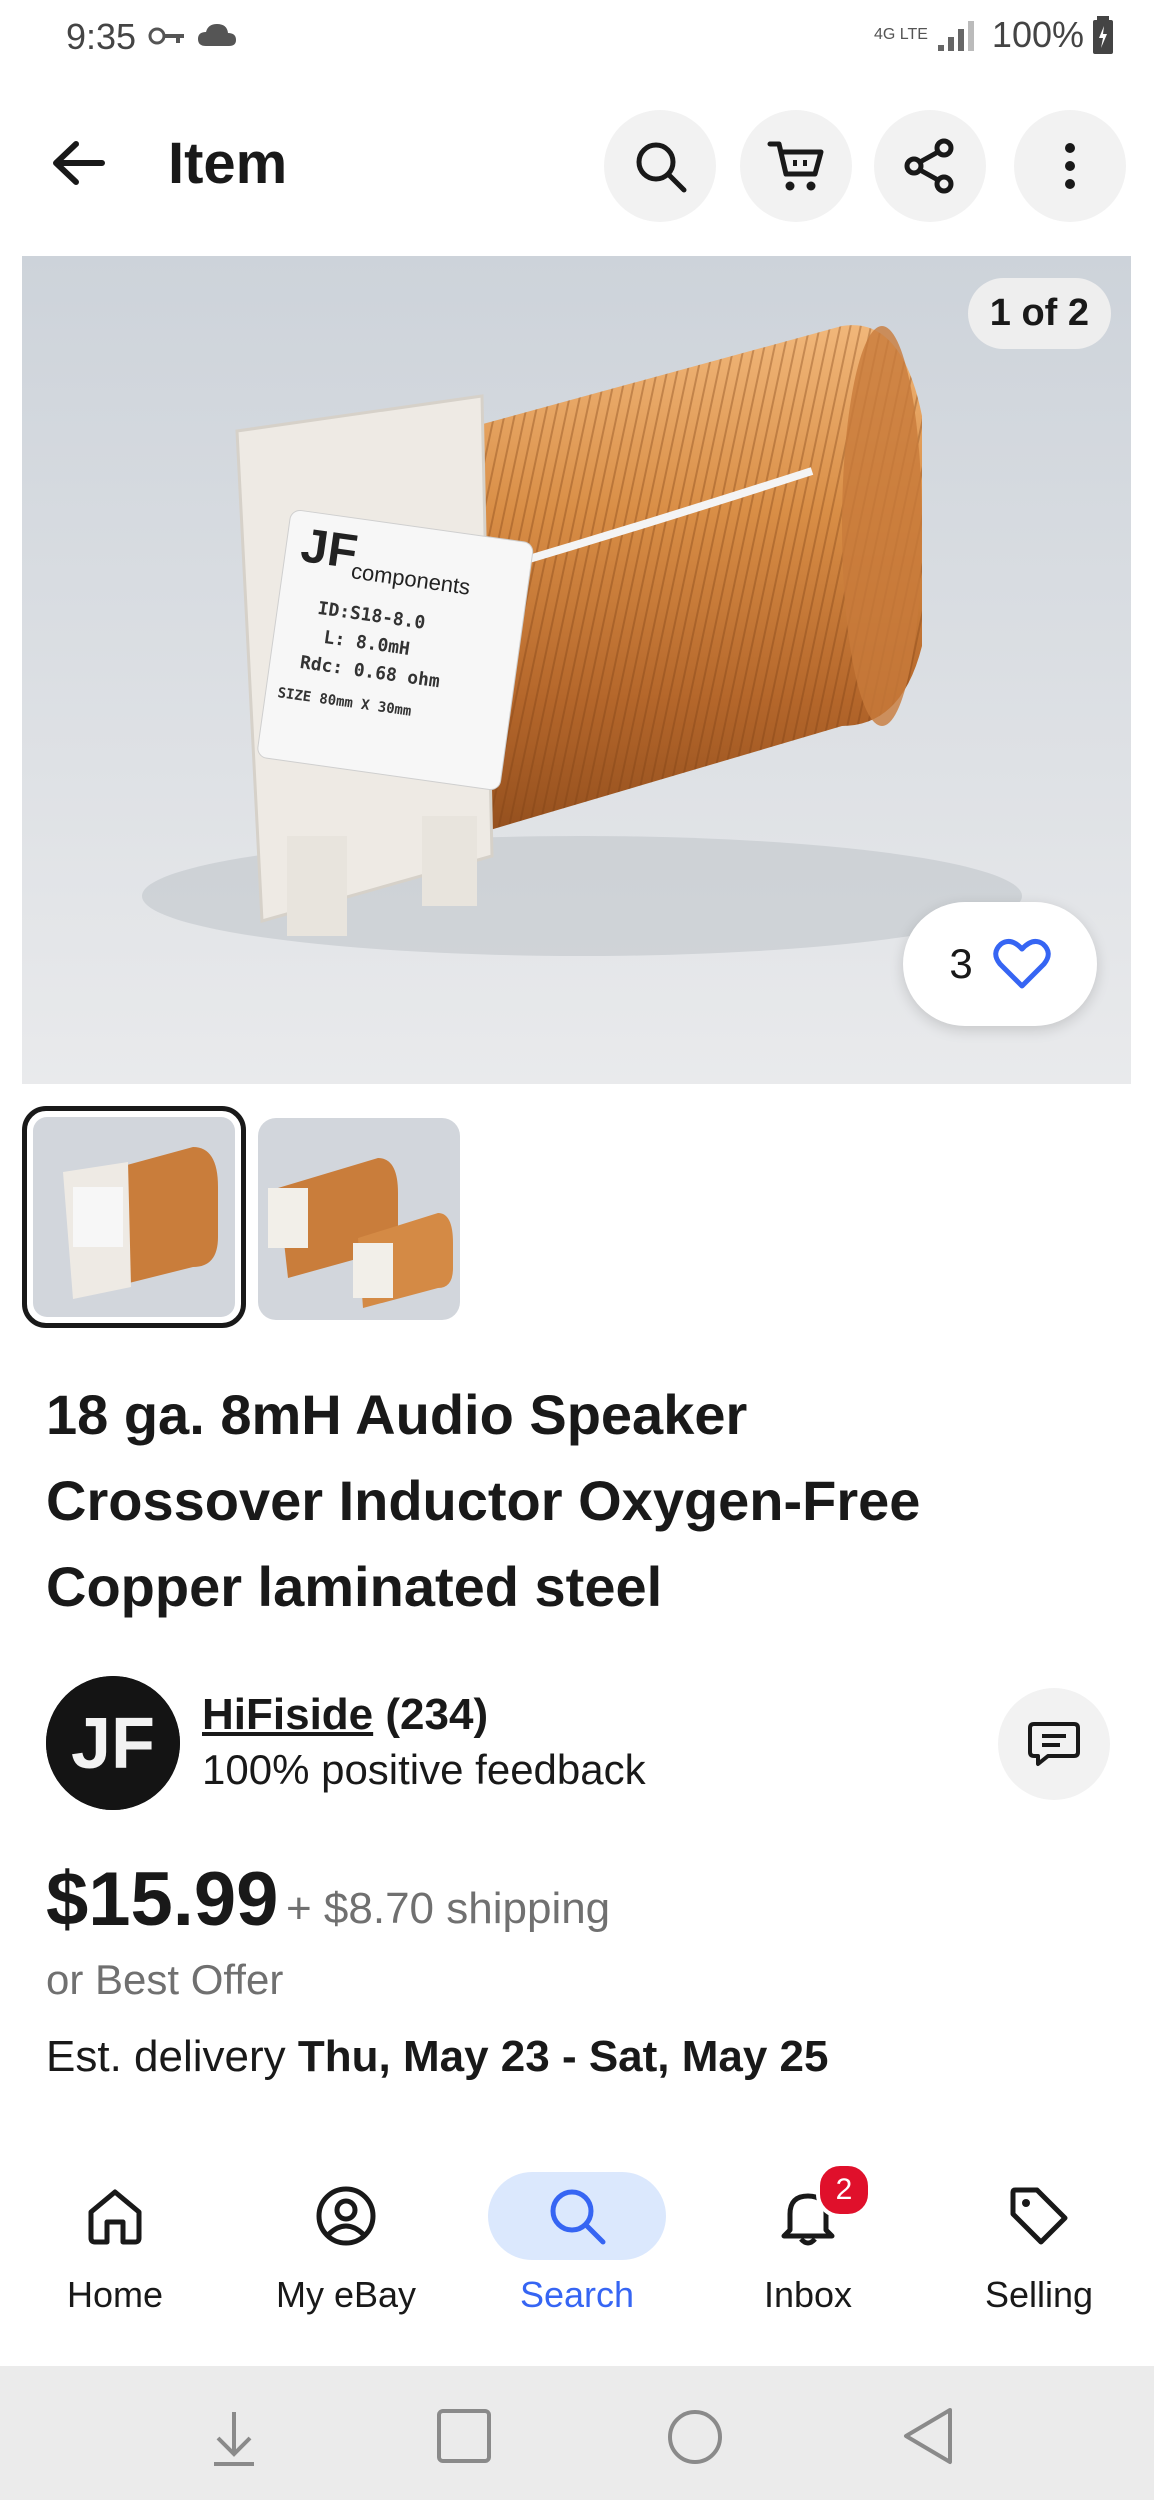  Describe the element at coordinates (928, 2436) in the screenshot. I see `back-triangle-icon` at that location.